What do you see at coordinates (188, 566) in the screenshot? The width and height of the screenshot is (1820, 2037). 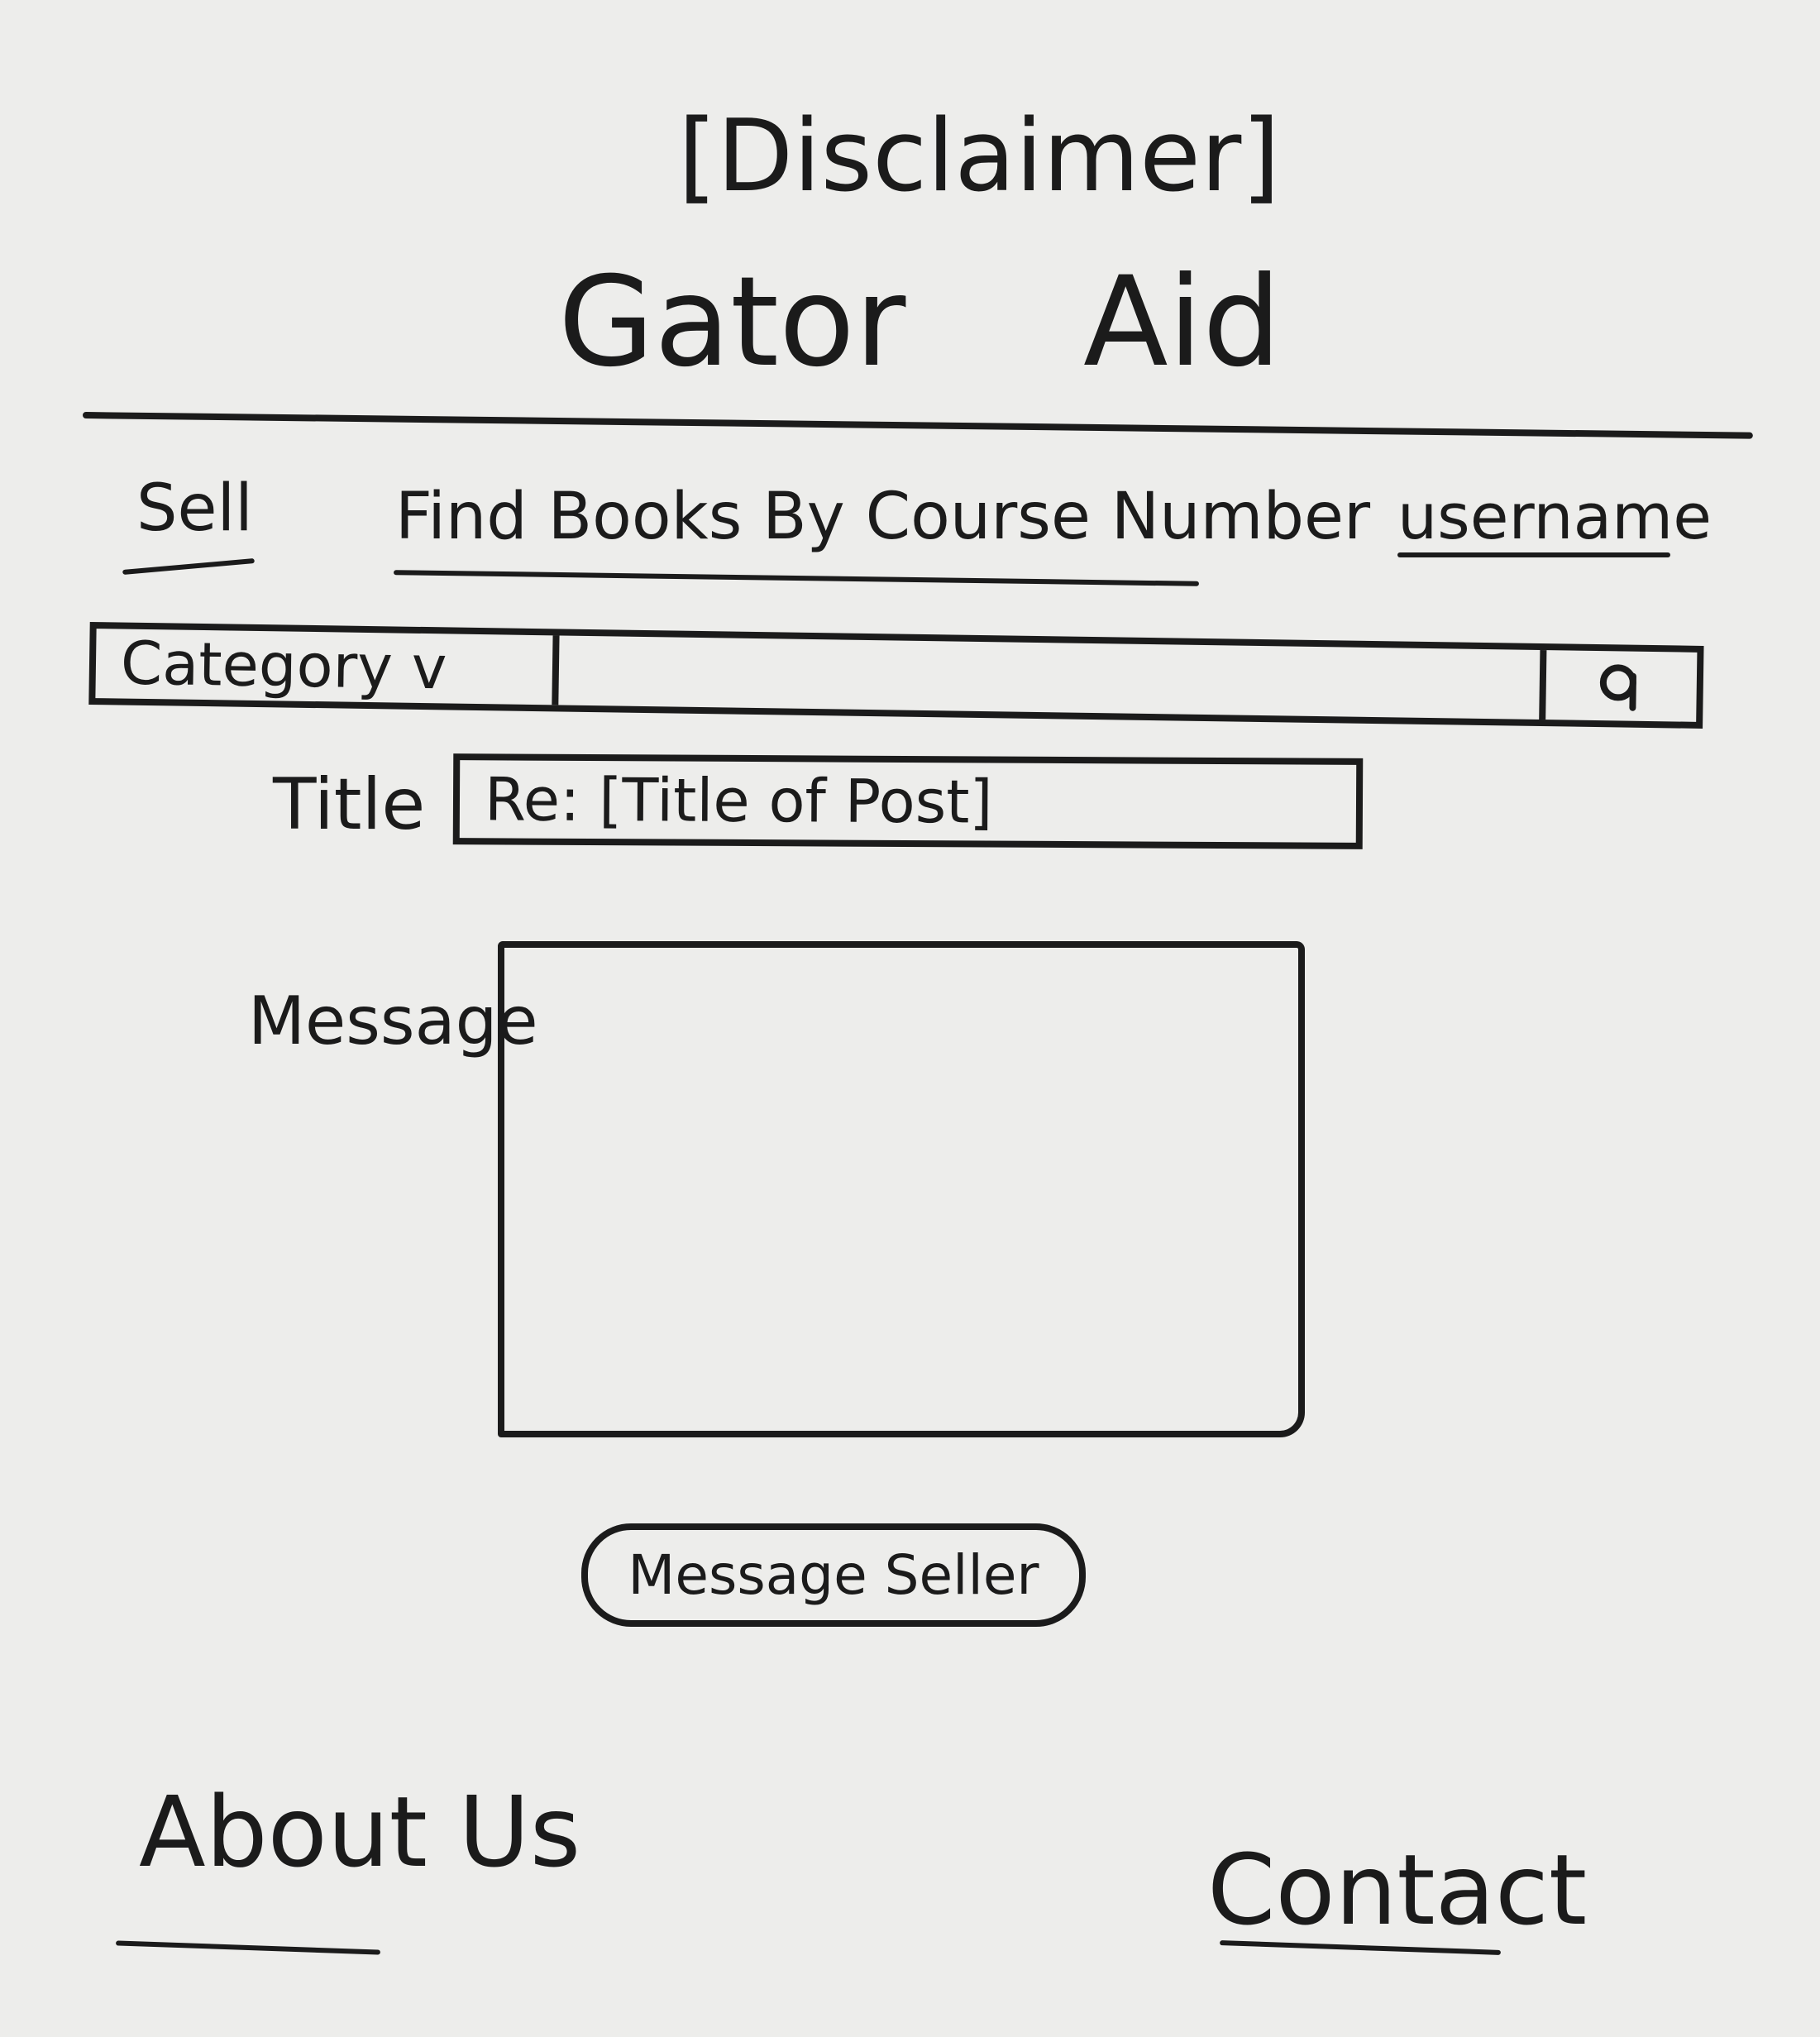 I see `nav-sell-underline` at bounding box center [188, 566].